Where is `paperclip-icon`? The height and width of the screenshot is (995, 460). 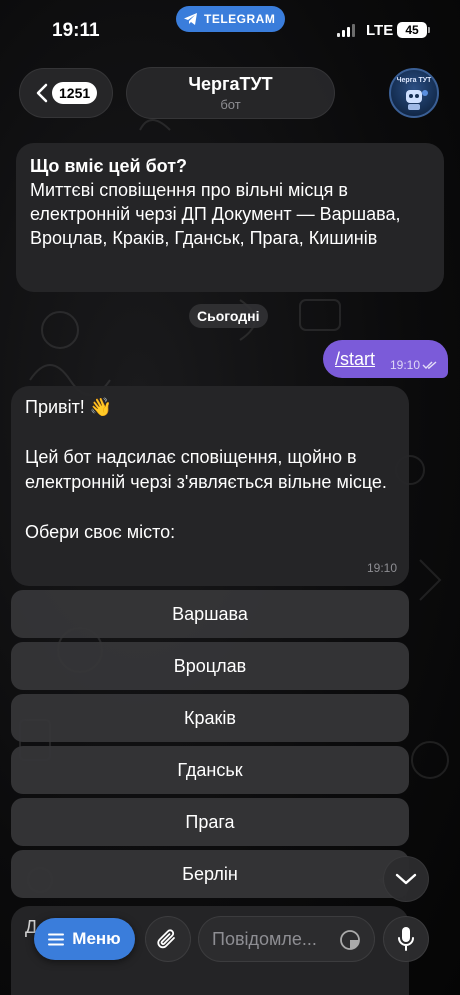 paperclip-icon is located at coordinates (166, 939).